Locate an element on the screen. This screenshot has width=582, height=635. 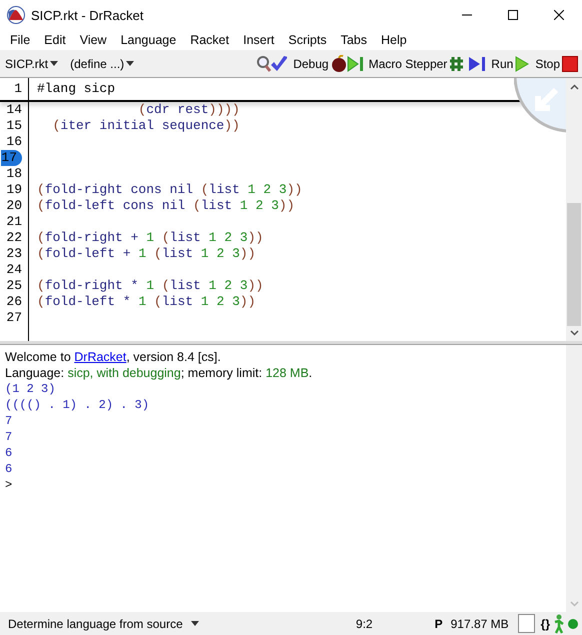
output-line: (1 2 3) is located at coordinates (30, 389).